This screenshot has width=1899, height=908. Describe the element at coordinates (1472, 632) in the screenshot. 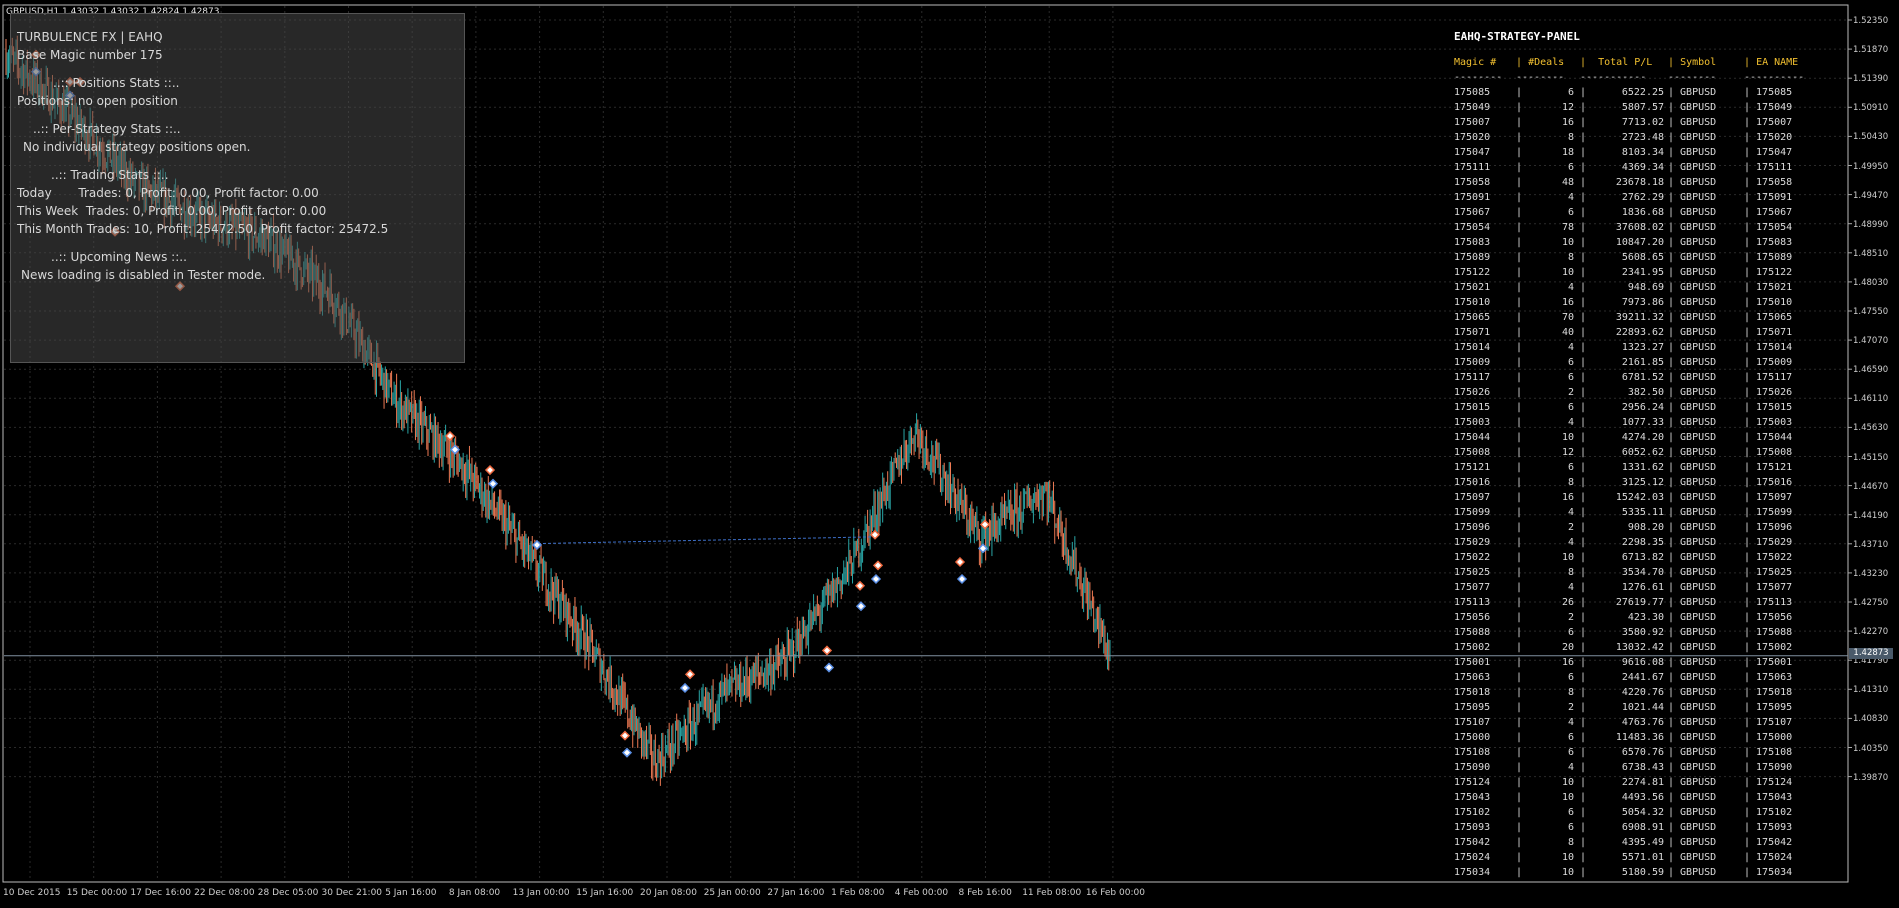

I see `magic-cell: 175088` at that location.